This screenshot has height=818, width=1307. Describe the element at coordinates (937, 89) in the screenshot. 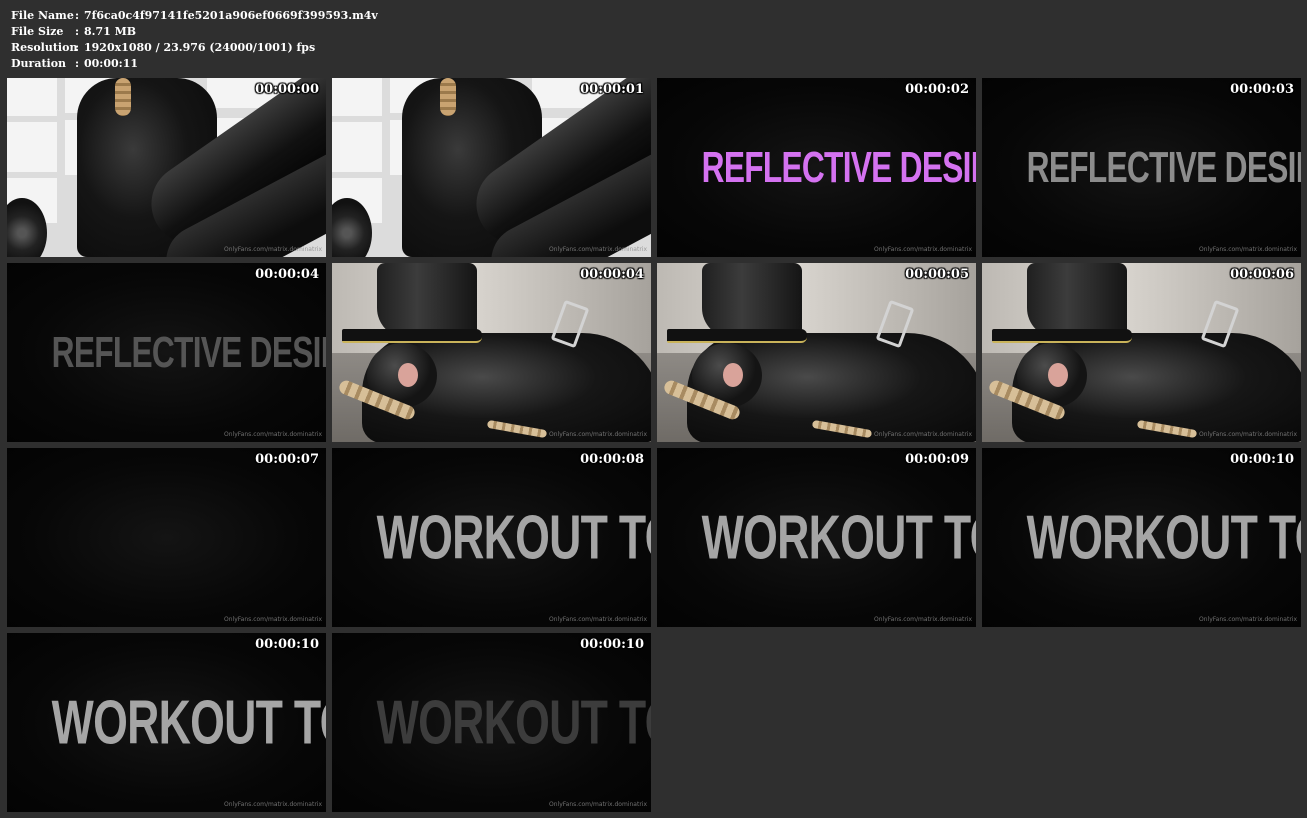

I see `thumbnail-timestamp: 00:00:02` at that location.